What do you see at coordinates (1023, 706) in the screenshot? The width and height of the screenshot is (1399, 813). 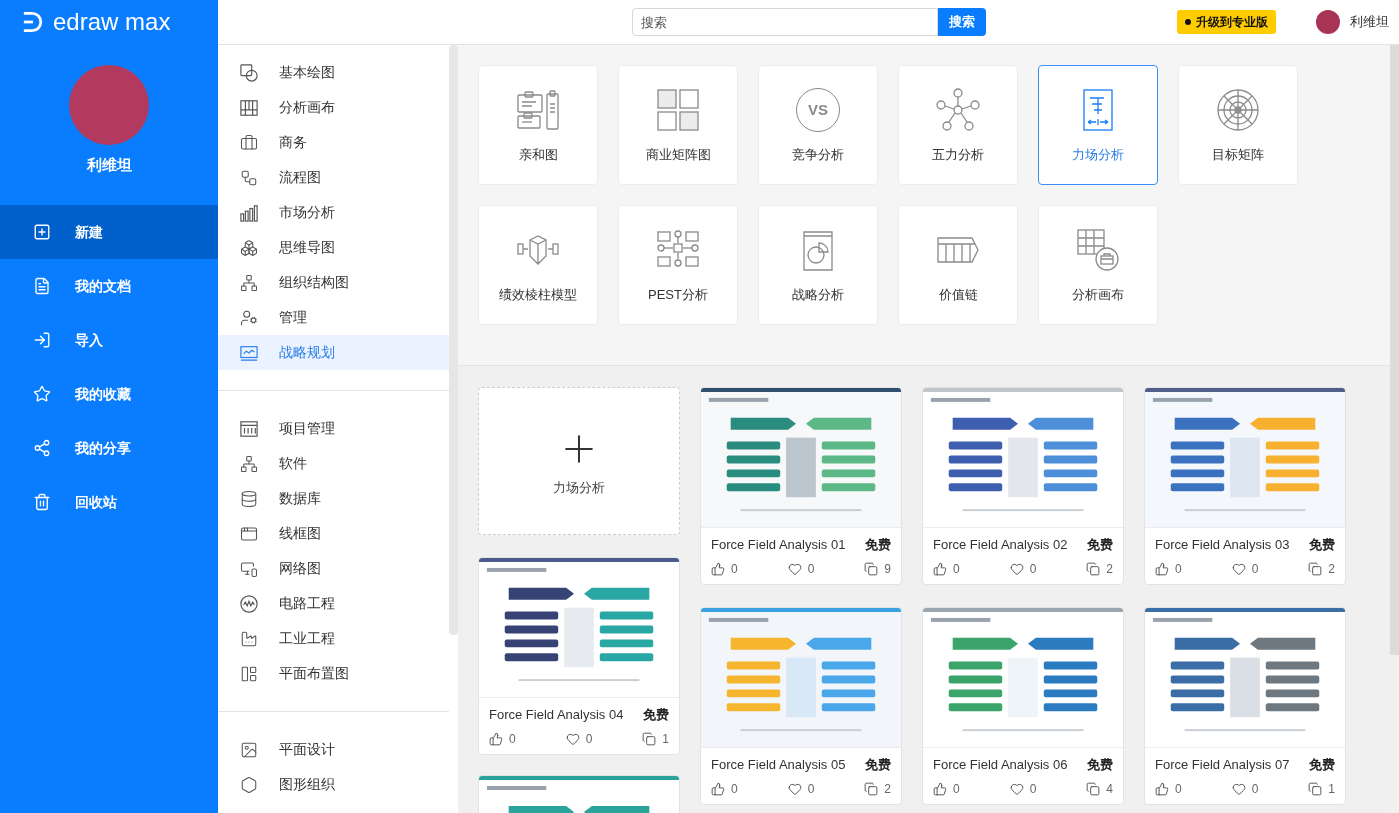 I see `template-card: Force Field Analysis 06 免费 0 0 4` at bounding box center [1023, 706].